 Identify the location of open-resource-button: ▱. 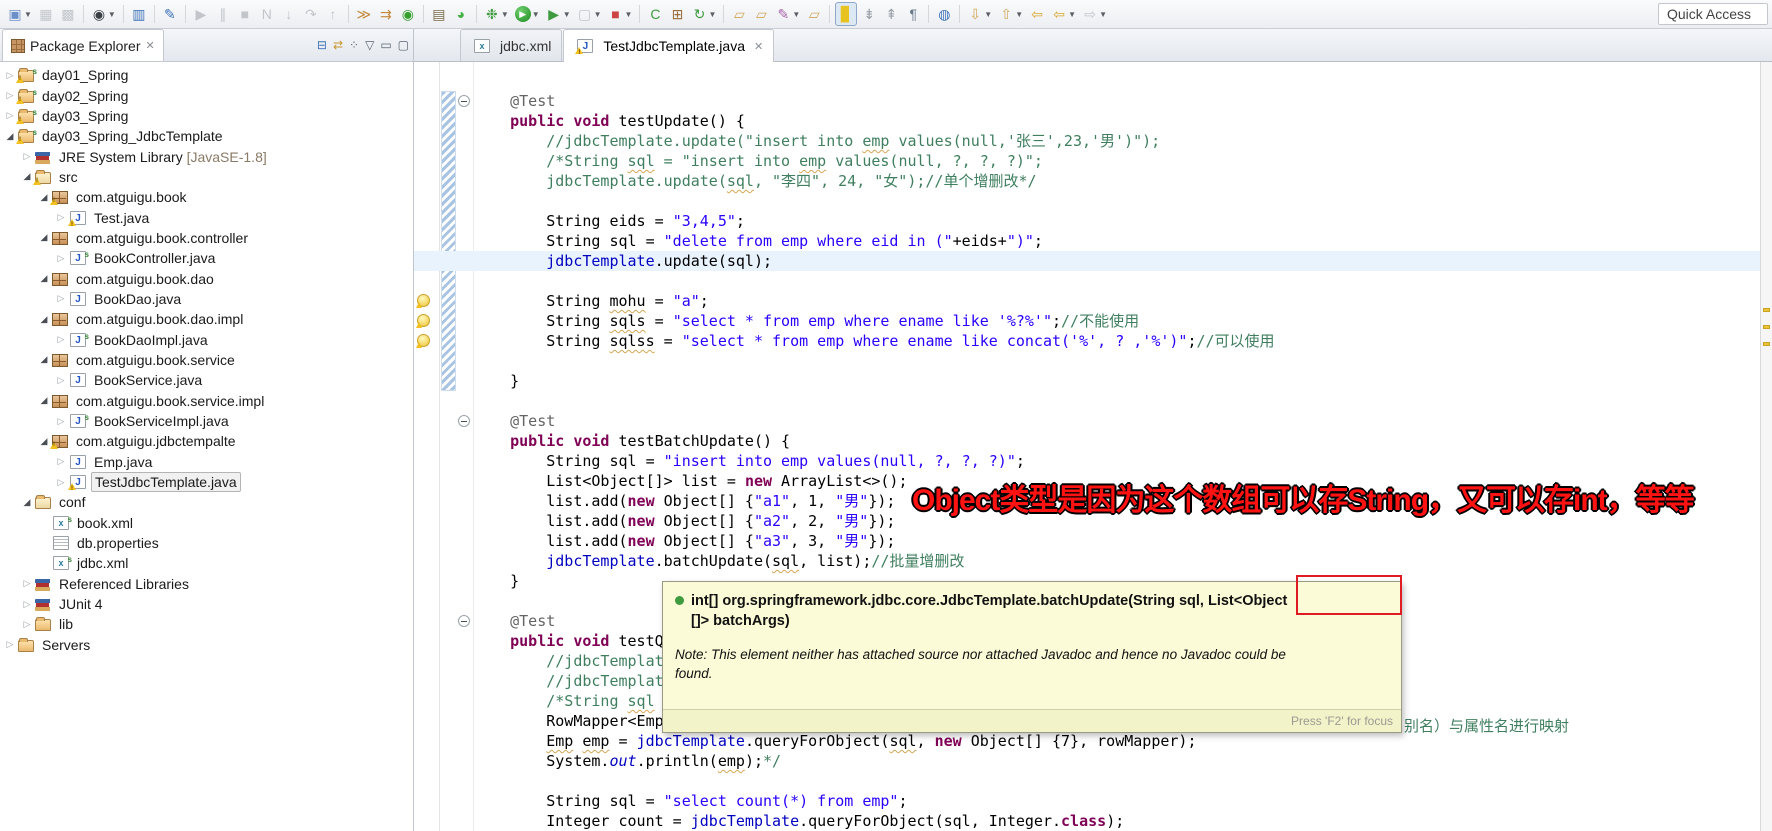
(761, 14).